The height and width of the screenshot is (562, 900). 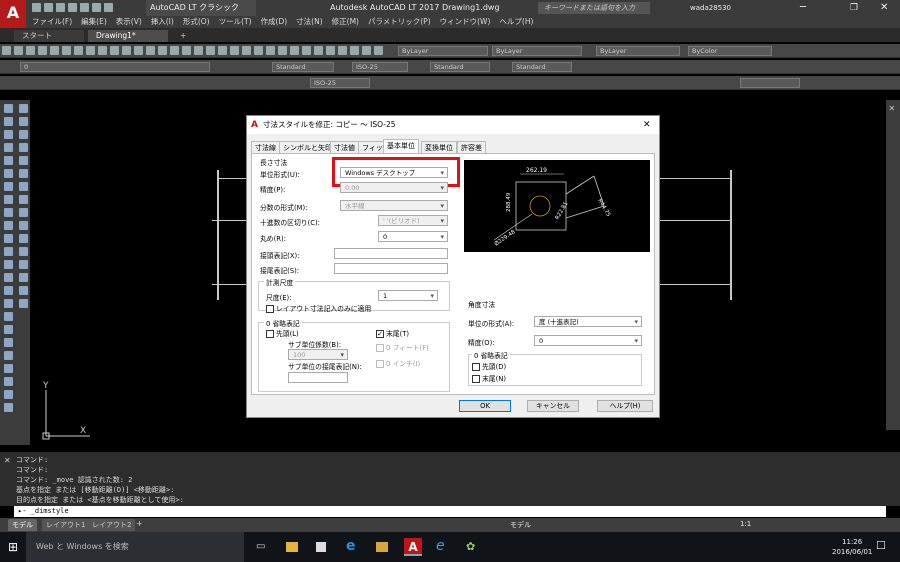 I want to click on file-explorer-icon, so click(x=292, y=547).